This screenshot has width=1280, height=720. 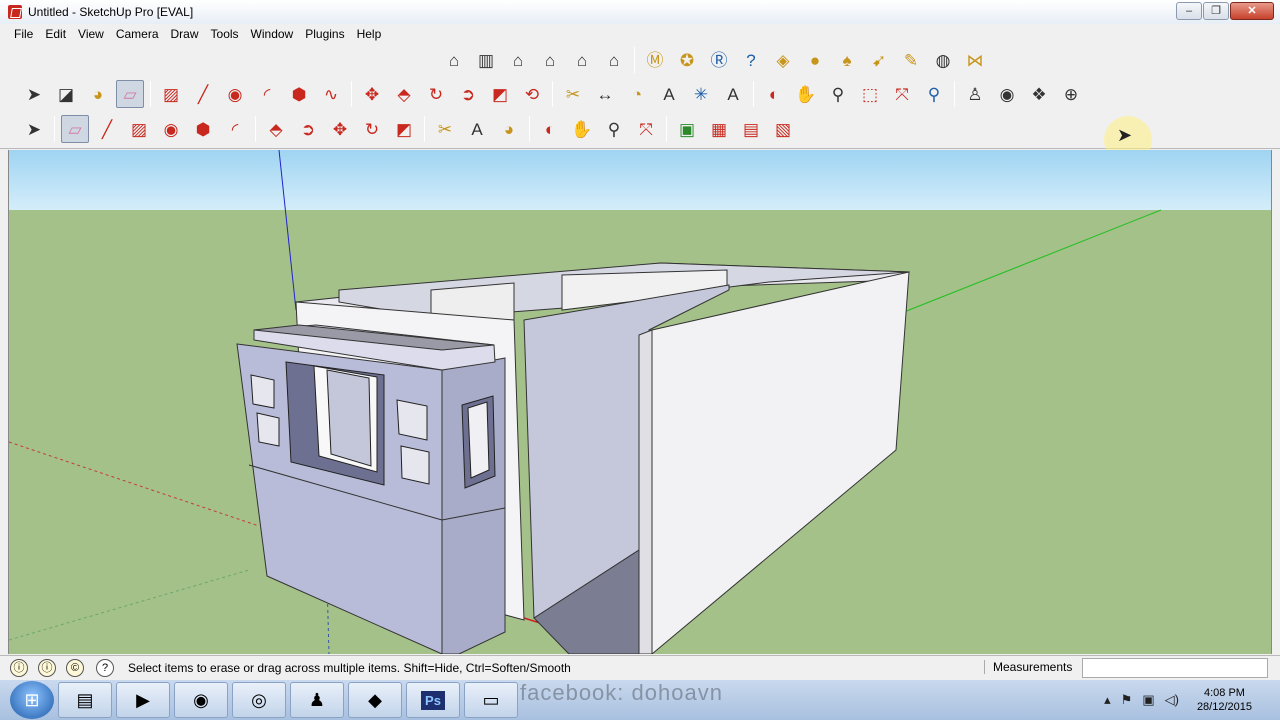 What do you see at coordinates (1148, 700) in the screenshot?
I see `network-icon: ▣` at bounding box center [1148, 700].